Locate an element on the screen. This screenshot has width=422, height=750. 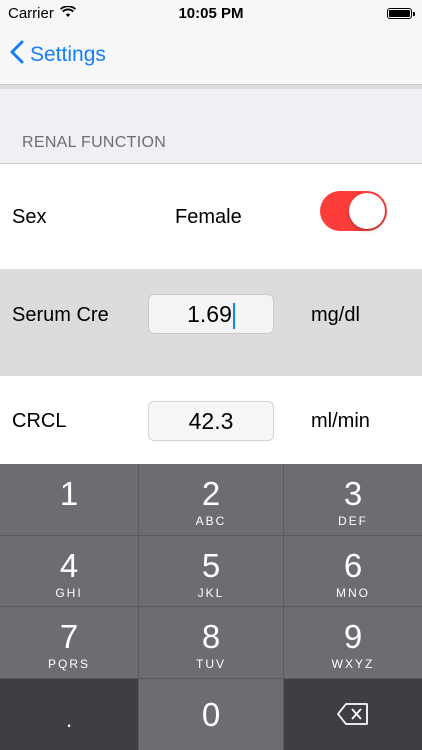
back-button: Settings is located at coordinates (58, 55).